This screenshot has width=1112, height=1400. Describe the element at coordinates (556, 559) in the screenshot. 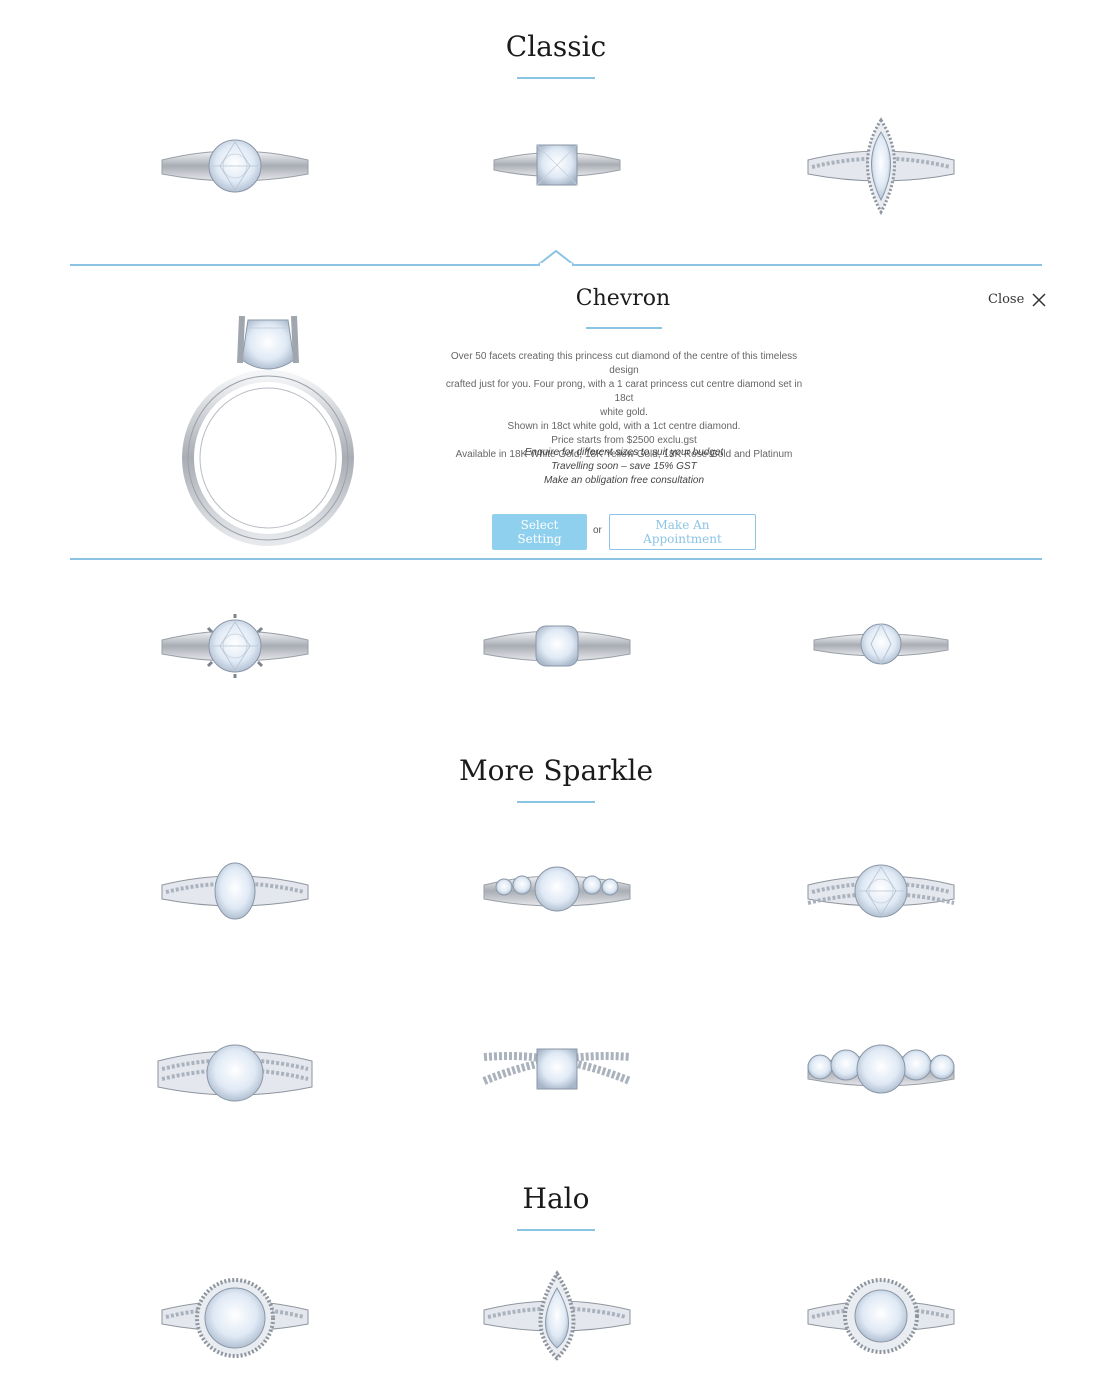

I see `detail-panel-bottom-border` at that location.